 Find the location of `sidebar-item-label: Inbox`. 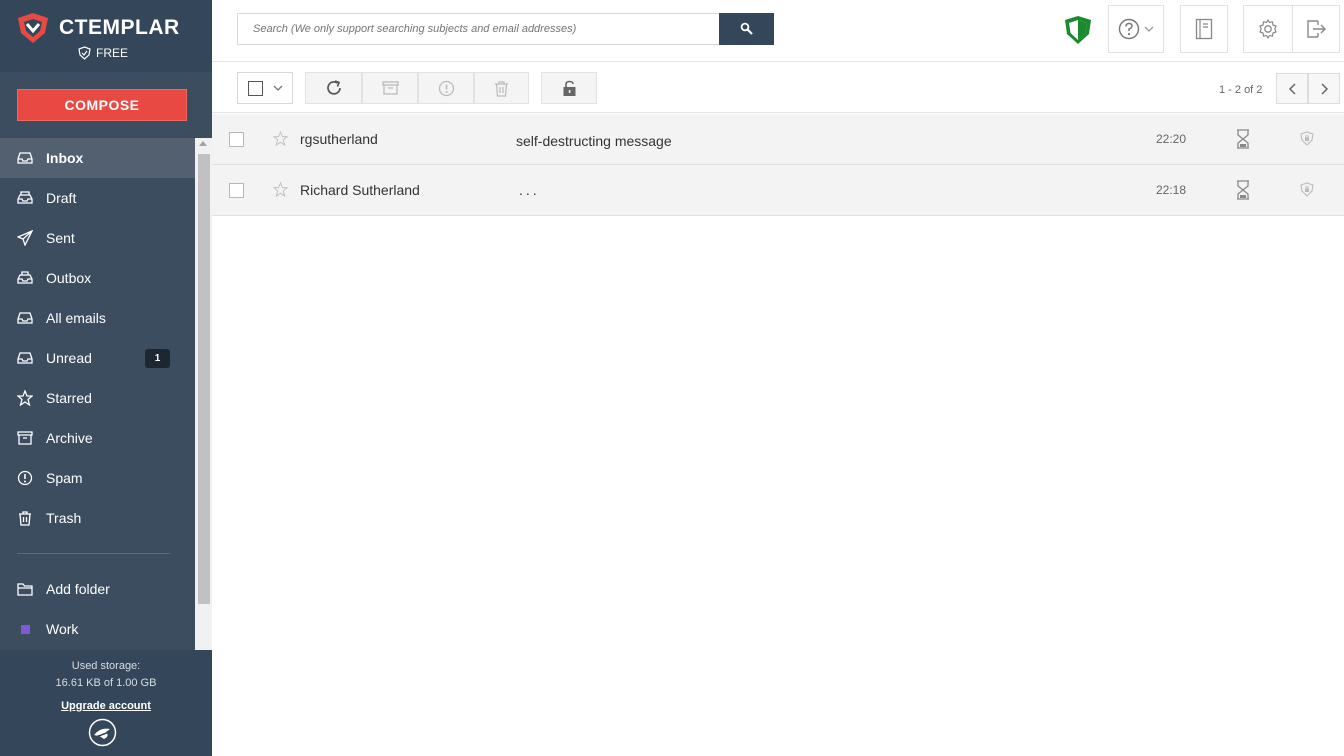

sidebar-item-label: Inbox is located at coordinates (65, 158).